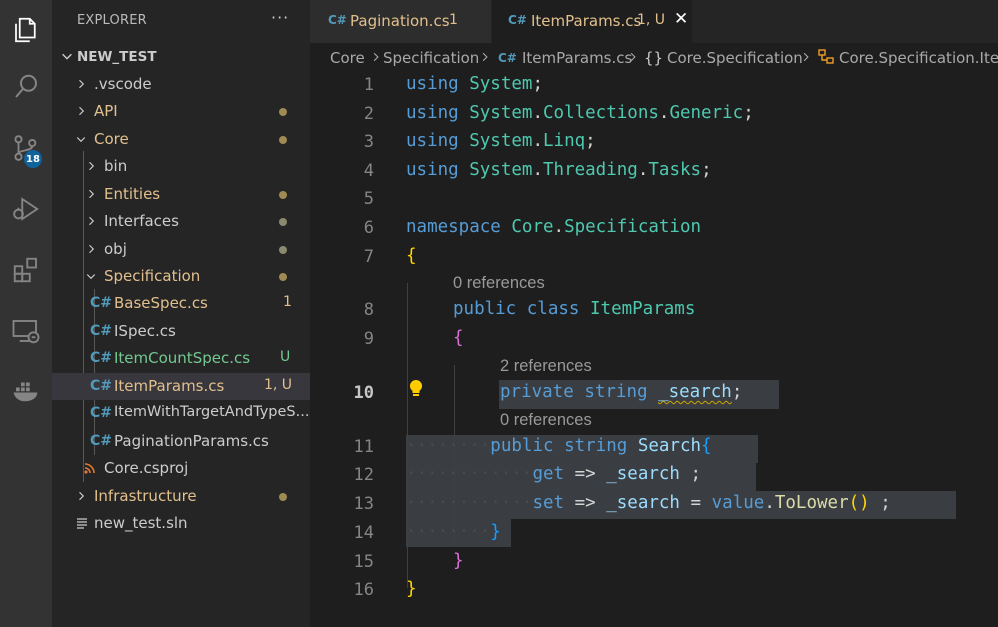 The width and height of the screenshot is (998, 627). What do you see at coordinates (416, 389) in the screenshot?
I see `lightbulb-icon` at bounding box center [416, 389].